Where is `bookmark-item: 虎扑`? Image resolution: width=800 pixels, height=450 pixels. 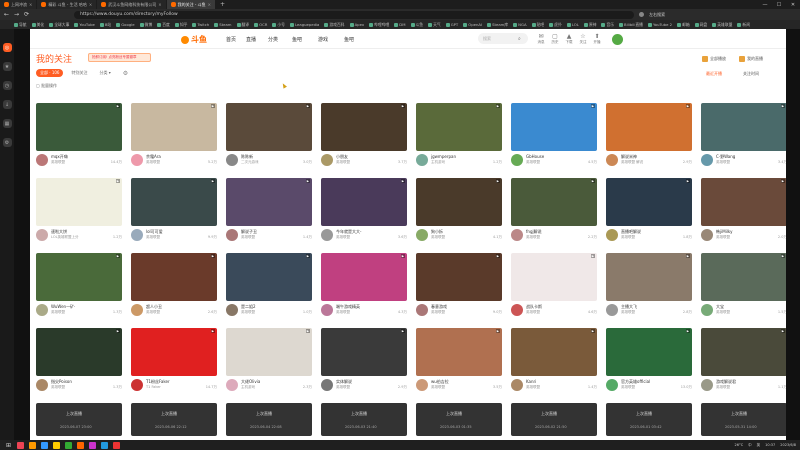
bookmark-item: 虎扑 is located at coordinates (555, 25).